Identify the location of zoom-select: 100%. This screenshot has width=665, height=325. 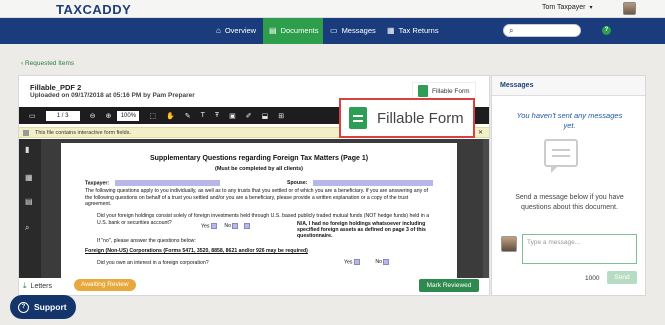
(128, 115).